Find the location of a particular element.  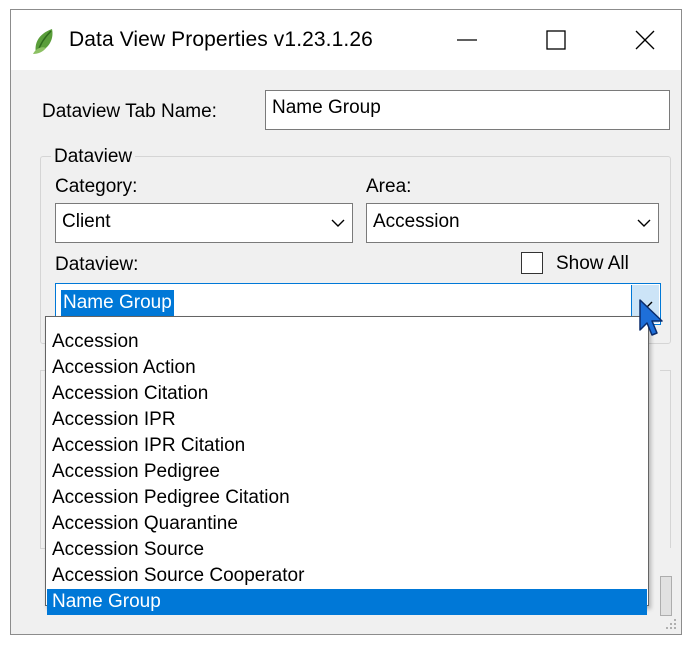

area-select: Accession is located at coordinates (512, 223).